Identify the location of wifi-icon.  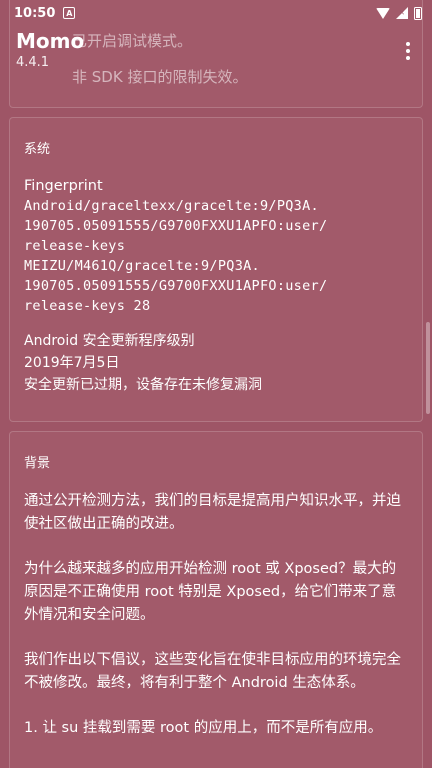
(383, 13).